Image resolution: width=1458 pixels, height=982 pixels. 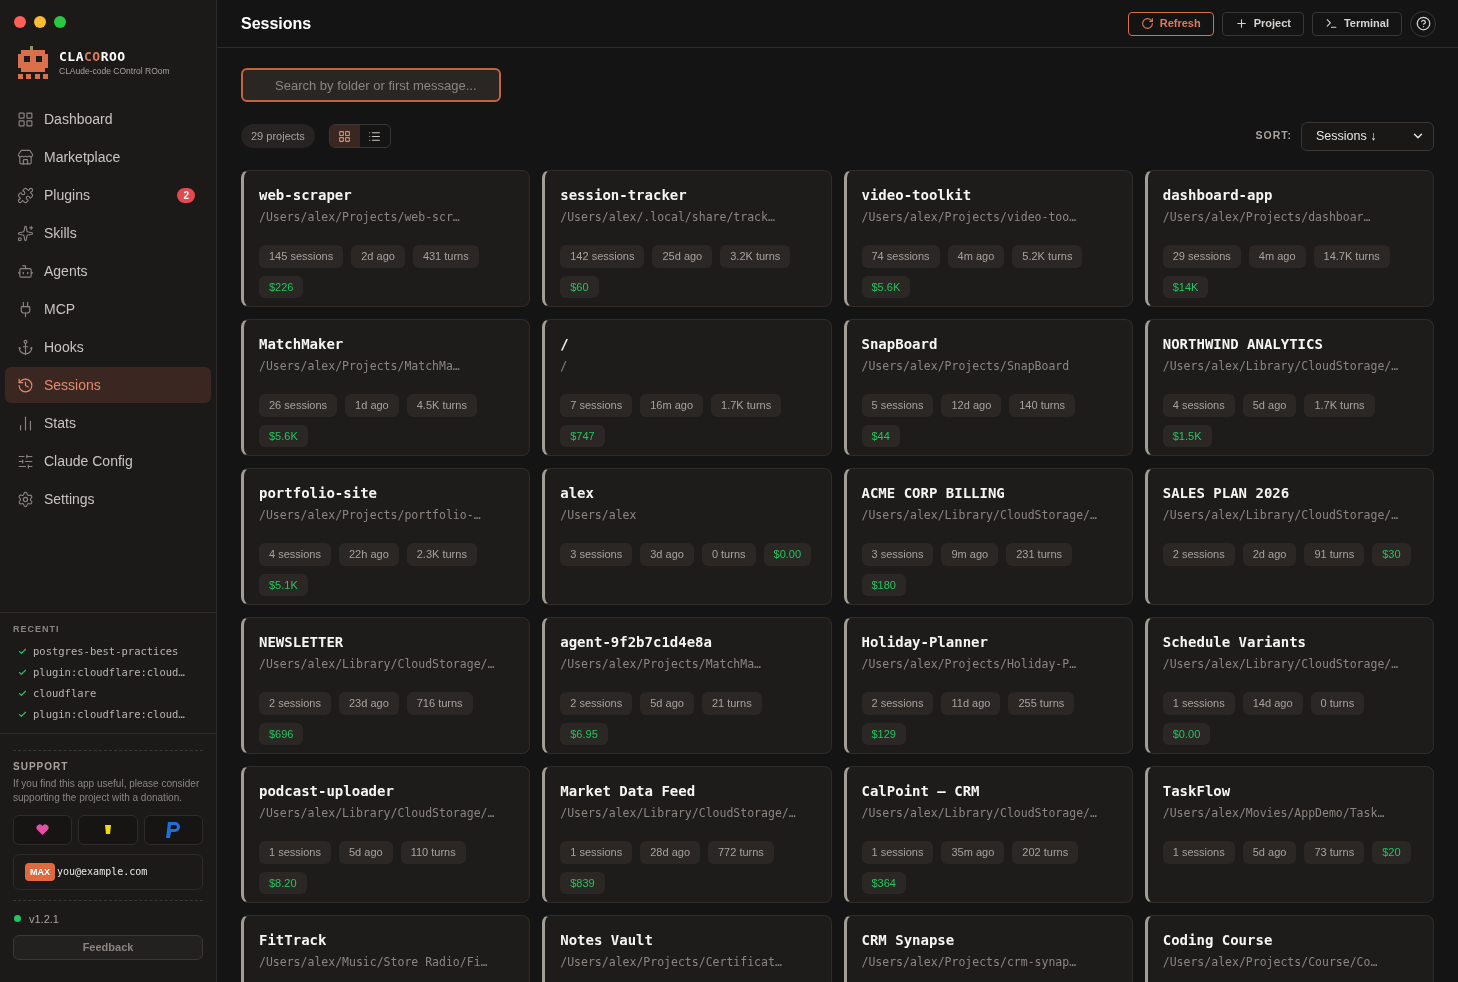 I want to click on stat-tag: 140 turns, so click(x=1042, y=405).